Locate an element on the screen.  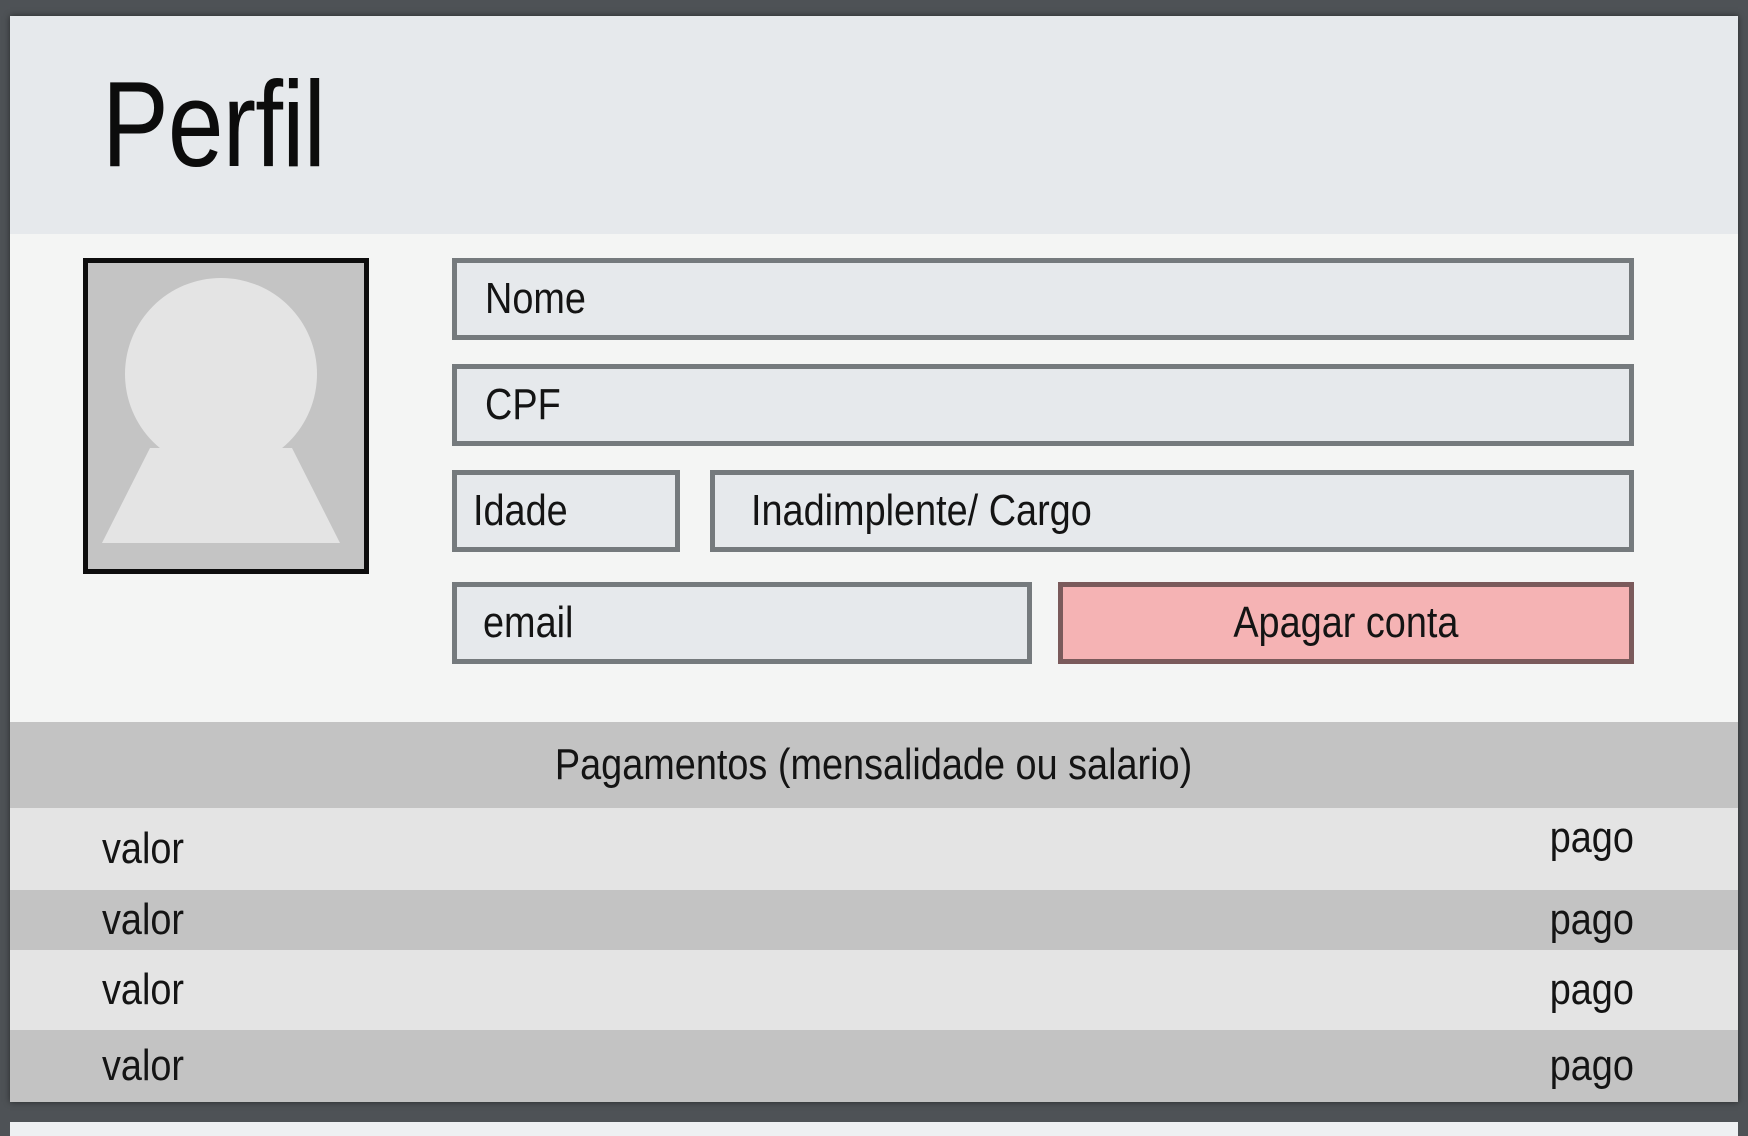
status-role-field-label: Inadimplente/ Cargo is located at coordinates (921, 510).